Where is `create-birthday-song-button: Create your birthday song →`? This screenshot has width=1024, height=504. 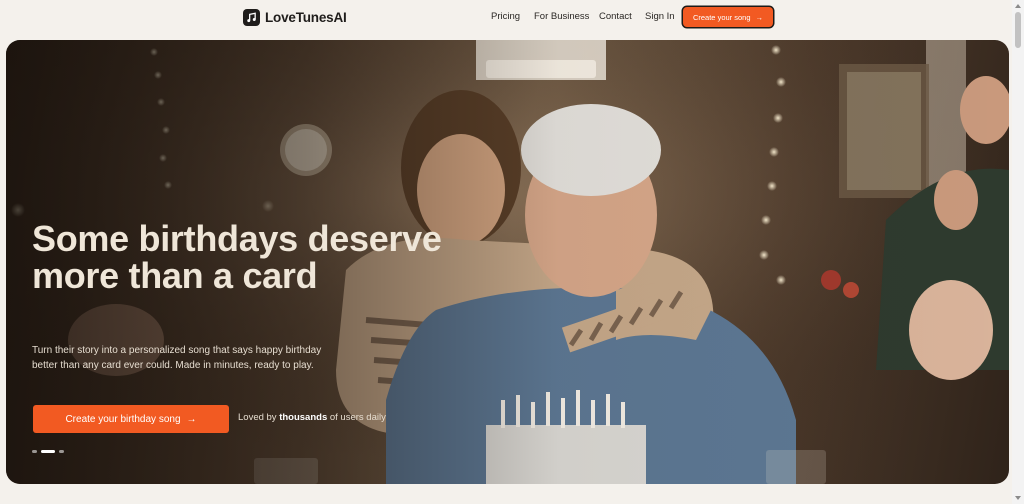 create-birthday-song-button: Create your birthday song → is located at coordinates (131, 419).